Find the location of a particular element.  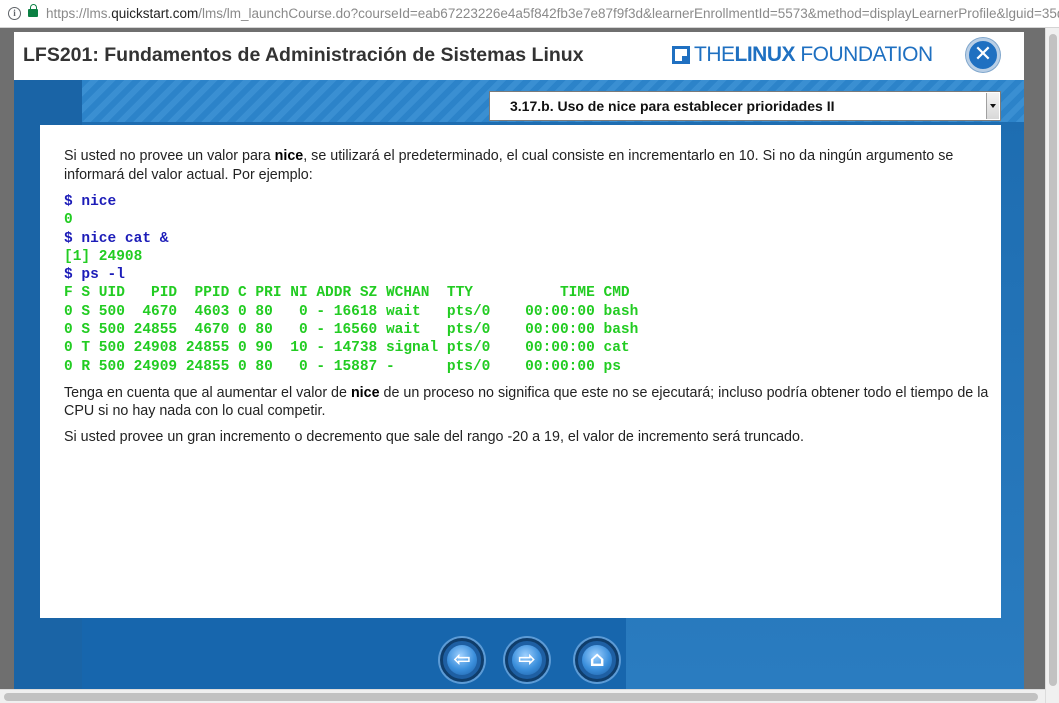

logo-square-icon is located at coordinates (681, 55).